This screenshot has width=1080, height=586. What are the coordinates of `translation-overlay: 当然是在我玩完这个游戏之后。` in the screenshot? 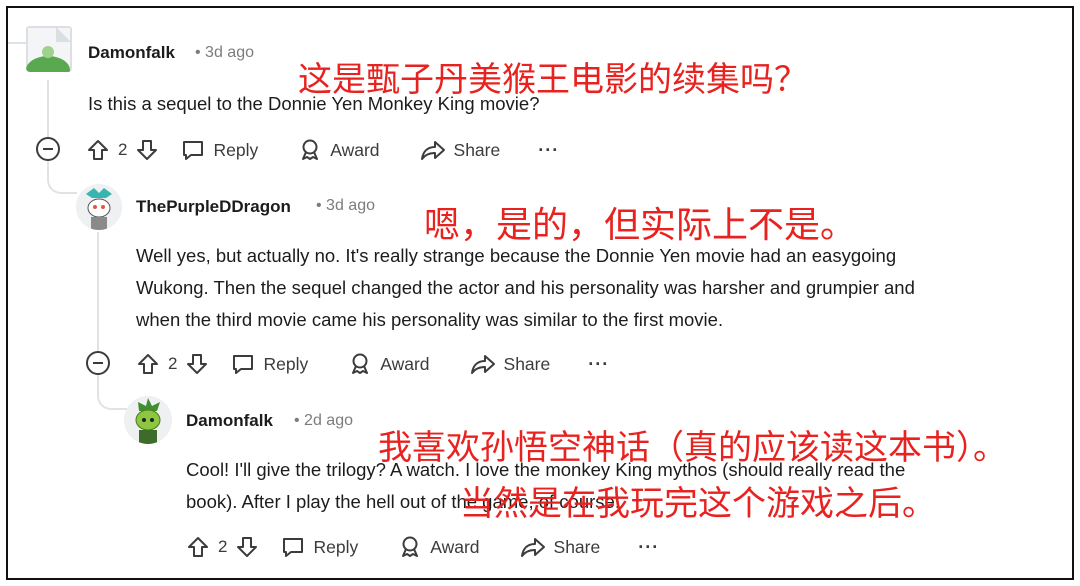 It's located at (698, 504).